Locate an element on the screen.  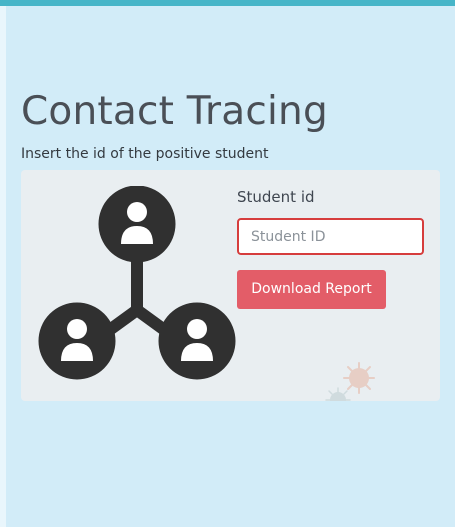
student-id-label: Student id is located at coordinates (276, 197).